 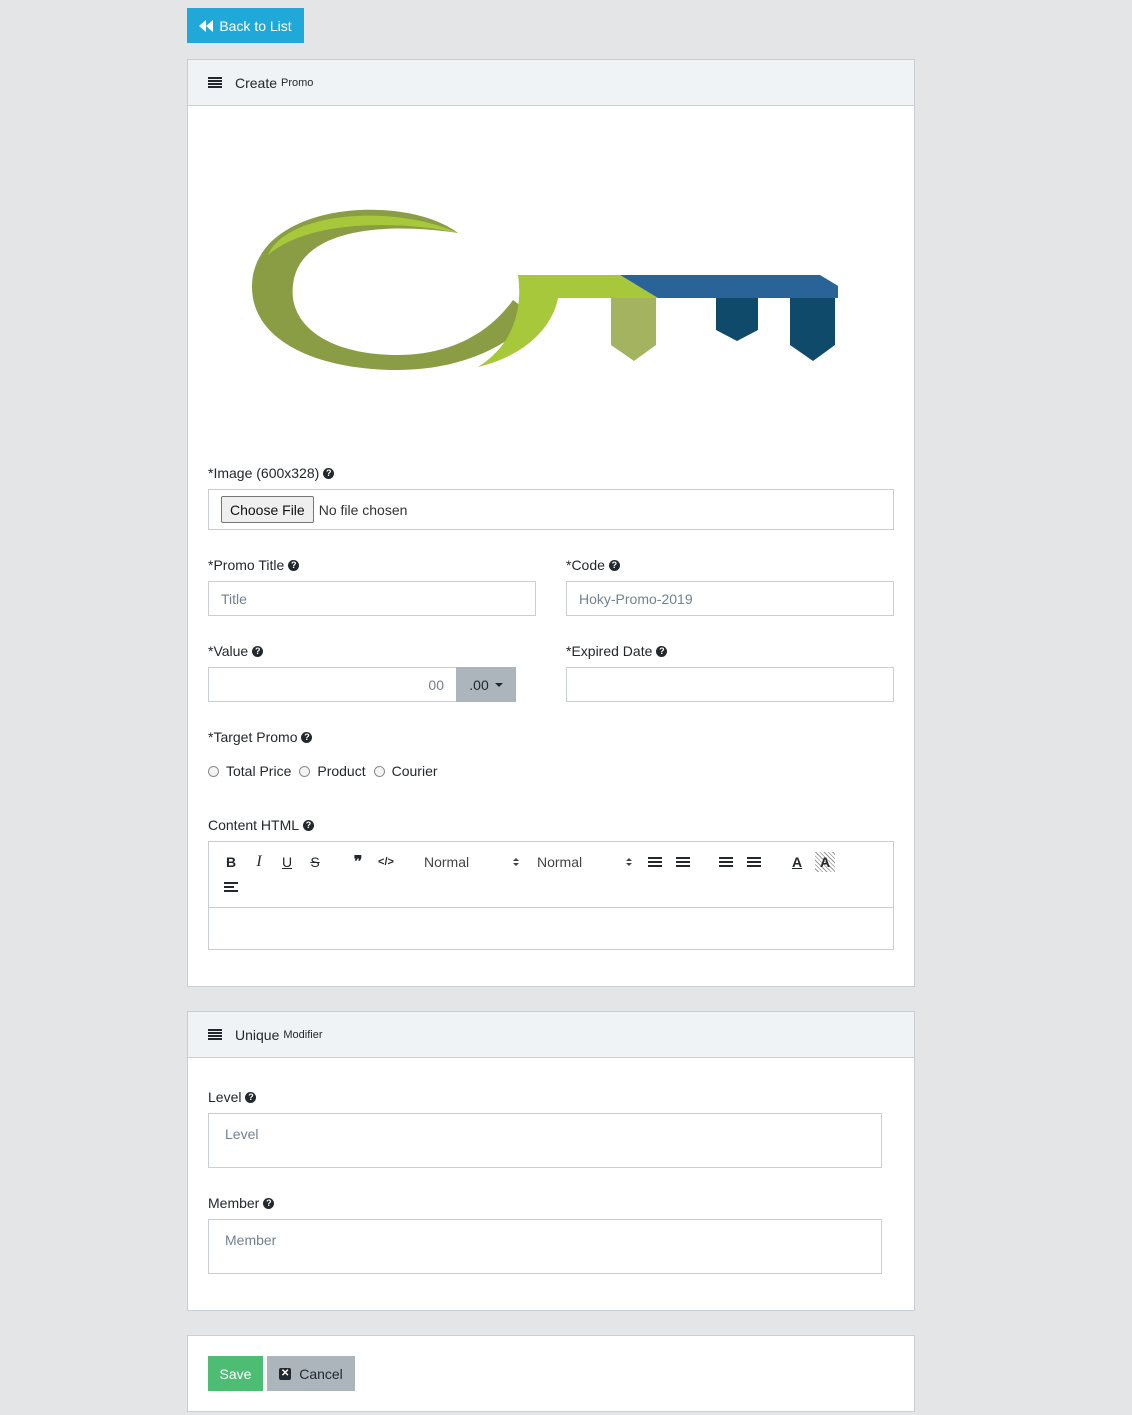 What do you see at coordinates (228, 651) in the screenshot?
I see `value-label-text: *Value` at bounding box center [228, 651].